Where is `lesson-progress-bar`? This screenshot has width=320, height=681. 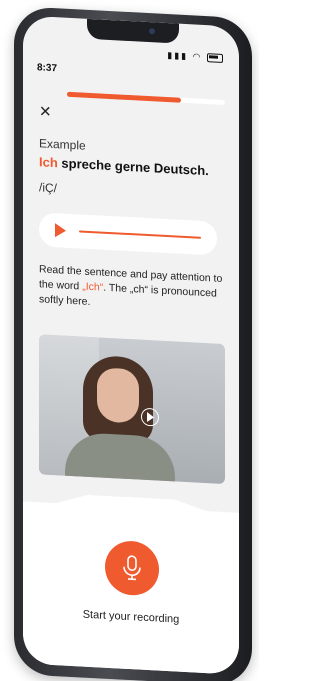
lesson-progress-bar is located at coordinates (146, 98).